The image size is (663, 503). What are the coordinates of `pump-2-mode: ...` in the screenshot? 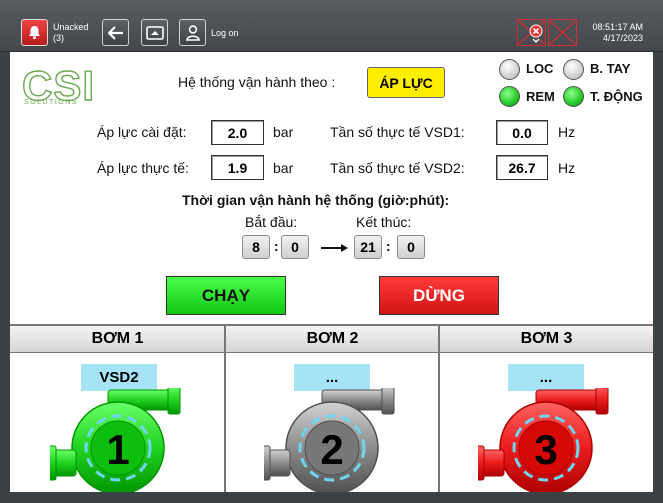 It's located at (332, 377).